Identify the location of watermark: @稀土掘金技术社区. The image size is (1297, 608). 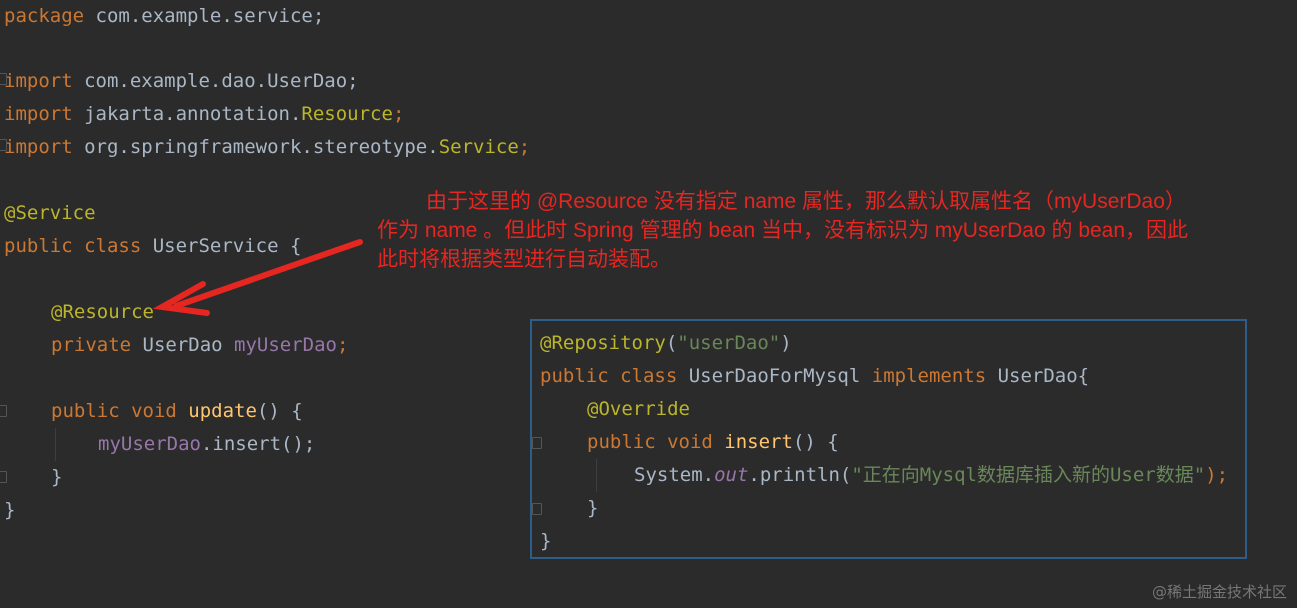
(1219, 592).